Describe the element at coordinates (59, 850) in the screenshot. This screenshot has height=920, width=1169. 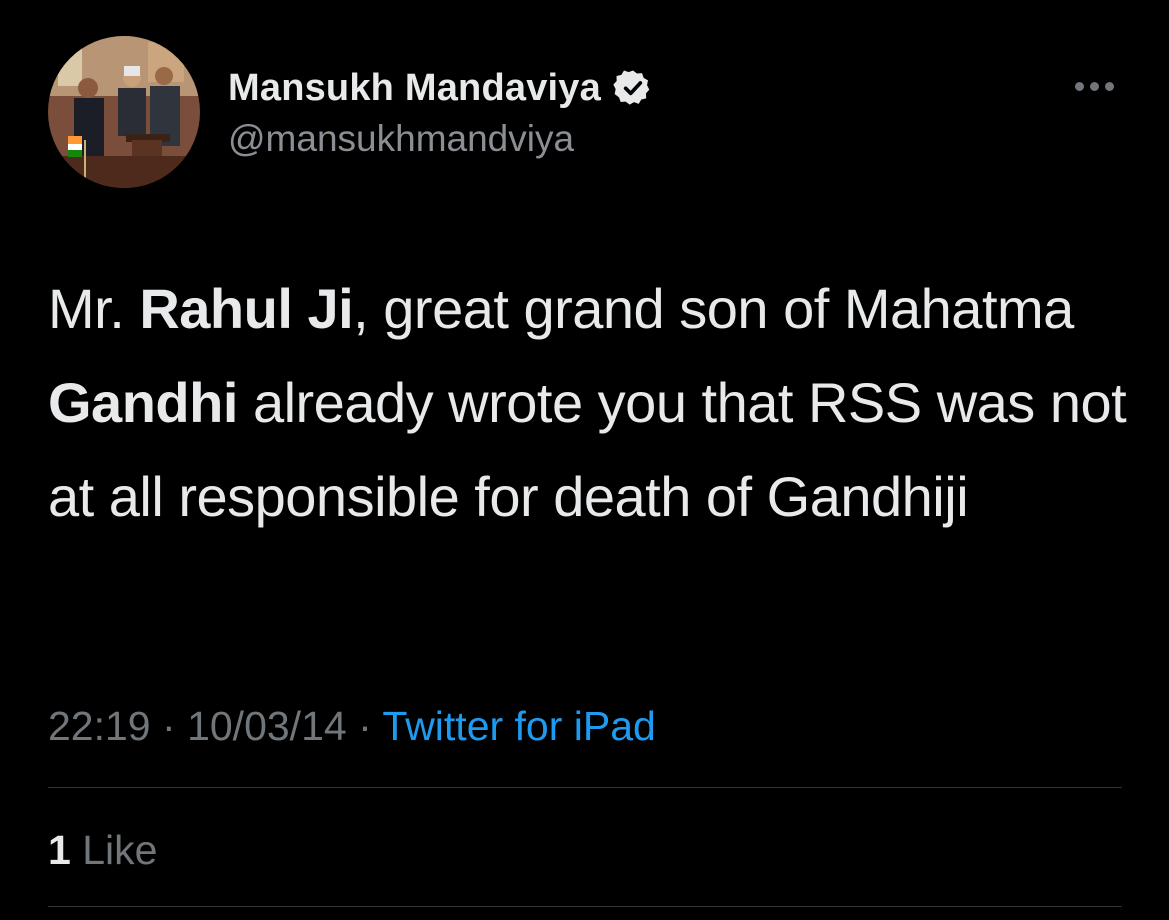
I see `likes-count: 1` at that location.